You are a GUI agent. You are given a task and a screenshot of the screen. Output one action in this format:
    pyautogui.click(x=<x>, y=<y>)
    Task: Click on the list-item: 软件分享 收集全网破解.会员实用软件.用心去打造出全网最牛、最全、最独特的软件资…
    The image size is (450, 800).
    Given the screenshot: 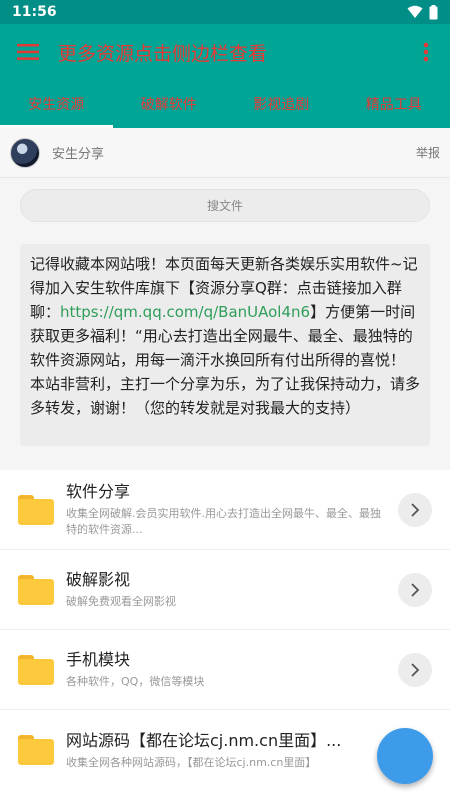 What is the action you would take?
    pyautogui.click(x=225, y=510)
    